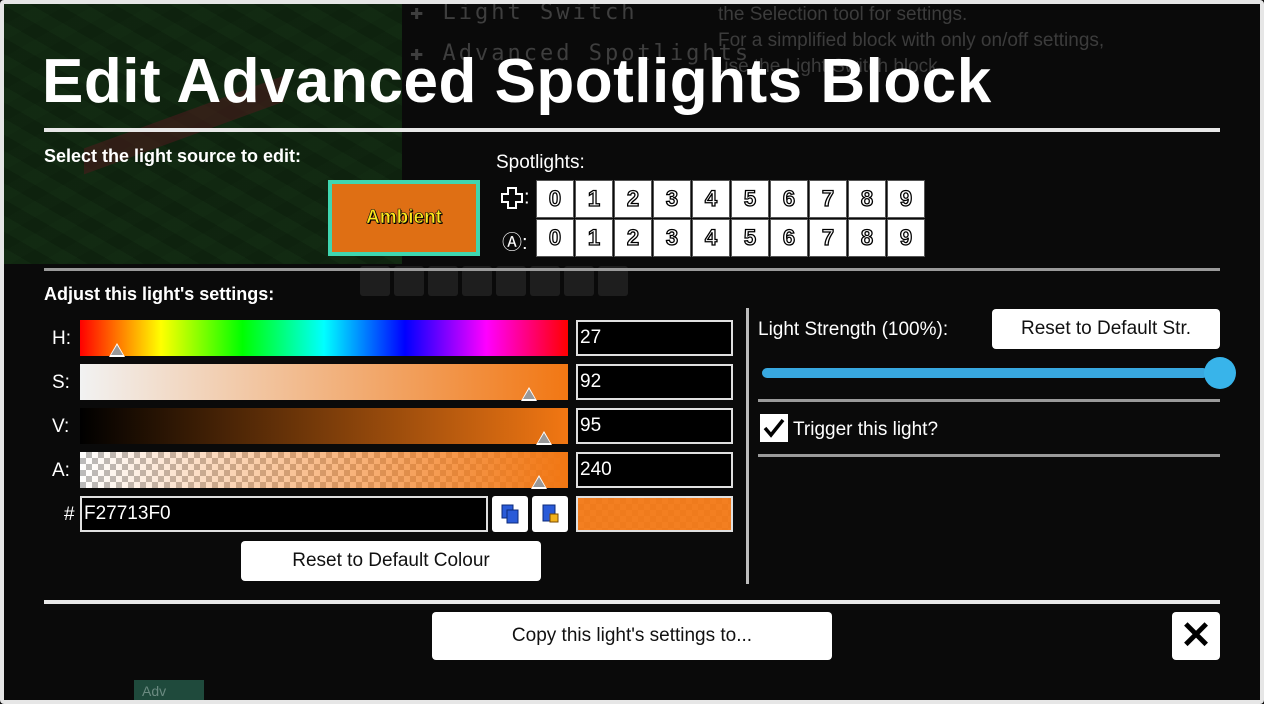 The height and width of the screenshot is (704, 1264). I want to click on saturation-label: S:, so click(61, 382).